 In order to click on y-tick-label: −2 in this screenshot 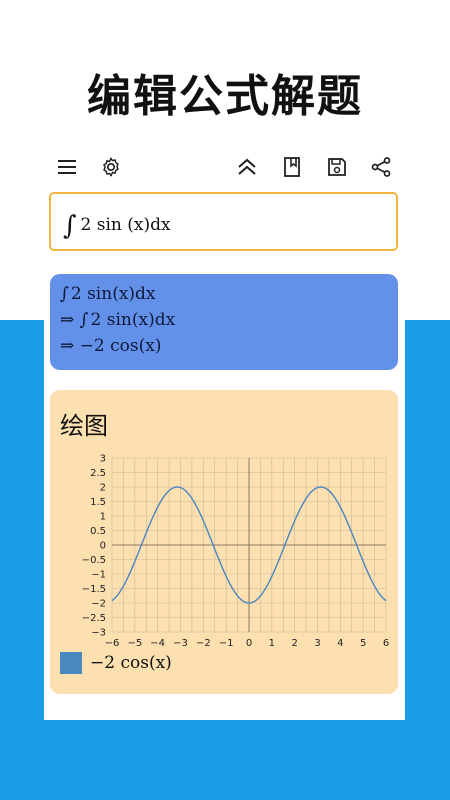, I will do `click(98, 604)`.